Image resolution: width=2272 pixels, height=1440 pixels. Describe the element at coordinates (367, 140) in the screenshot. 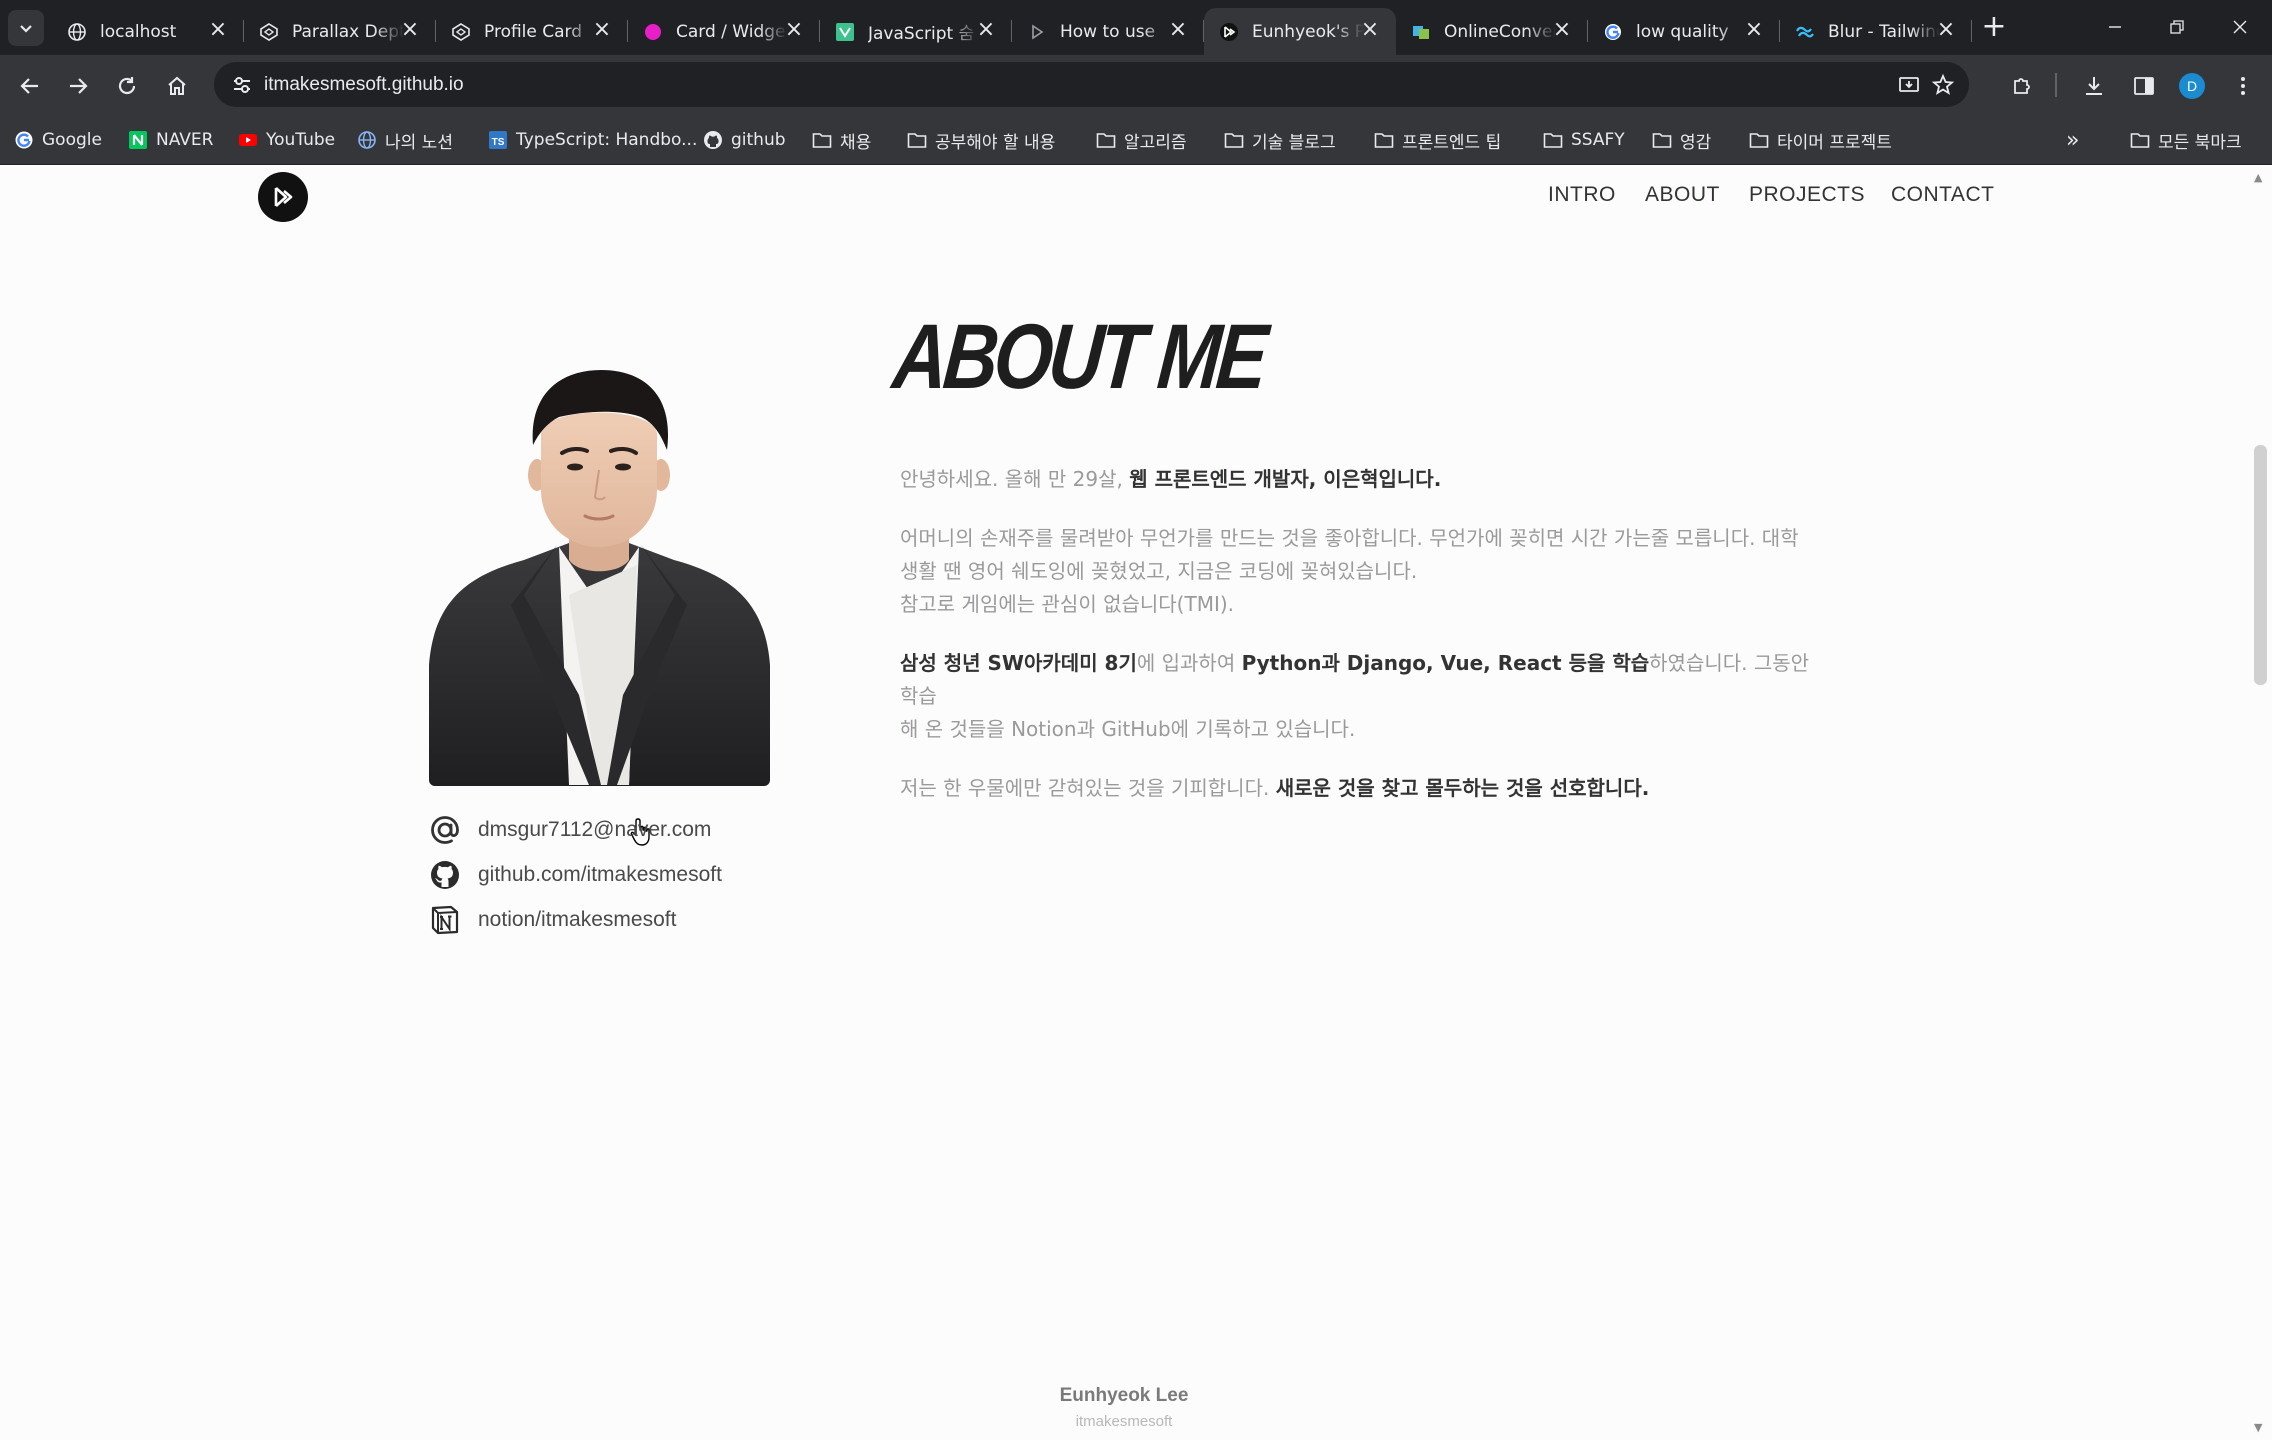

I see `globe-icon` at that location.